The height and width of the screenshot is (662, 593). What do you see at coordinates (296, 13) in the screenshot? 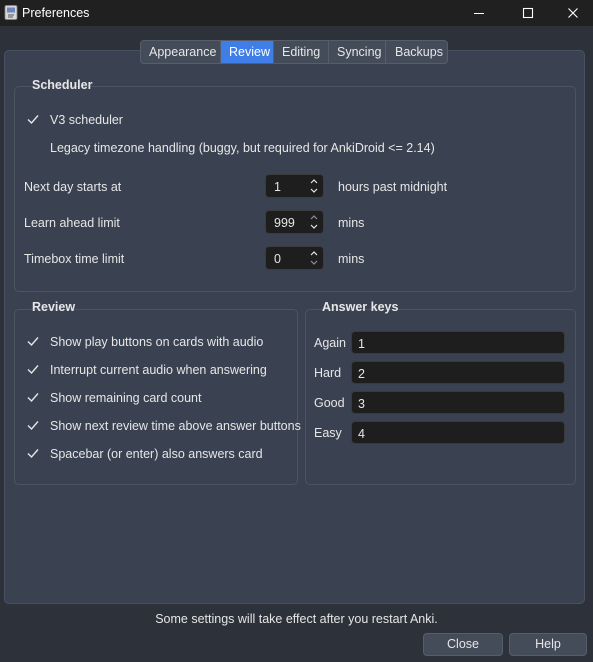
I see `title-bar: Preferences` at bounding box center [296, 13].